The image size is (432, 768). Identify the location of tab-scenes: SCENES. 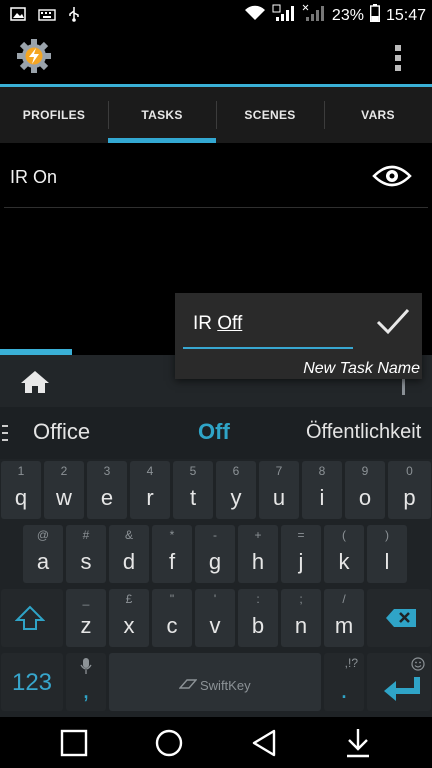
(270, 115).